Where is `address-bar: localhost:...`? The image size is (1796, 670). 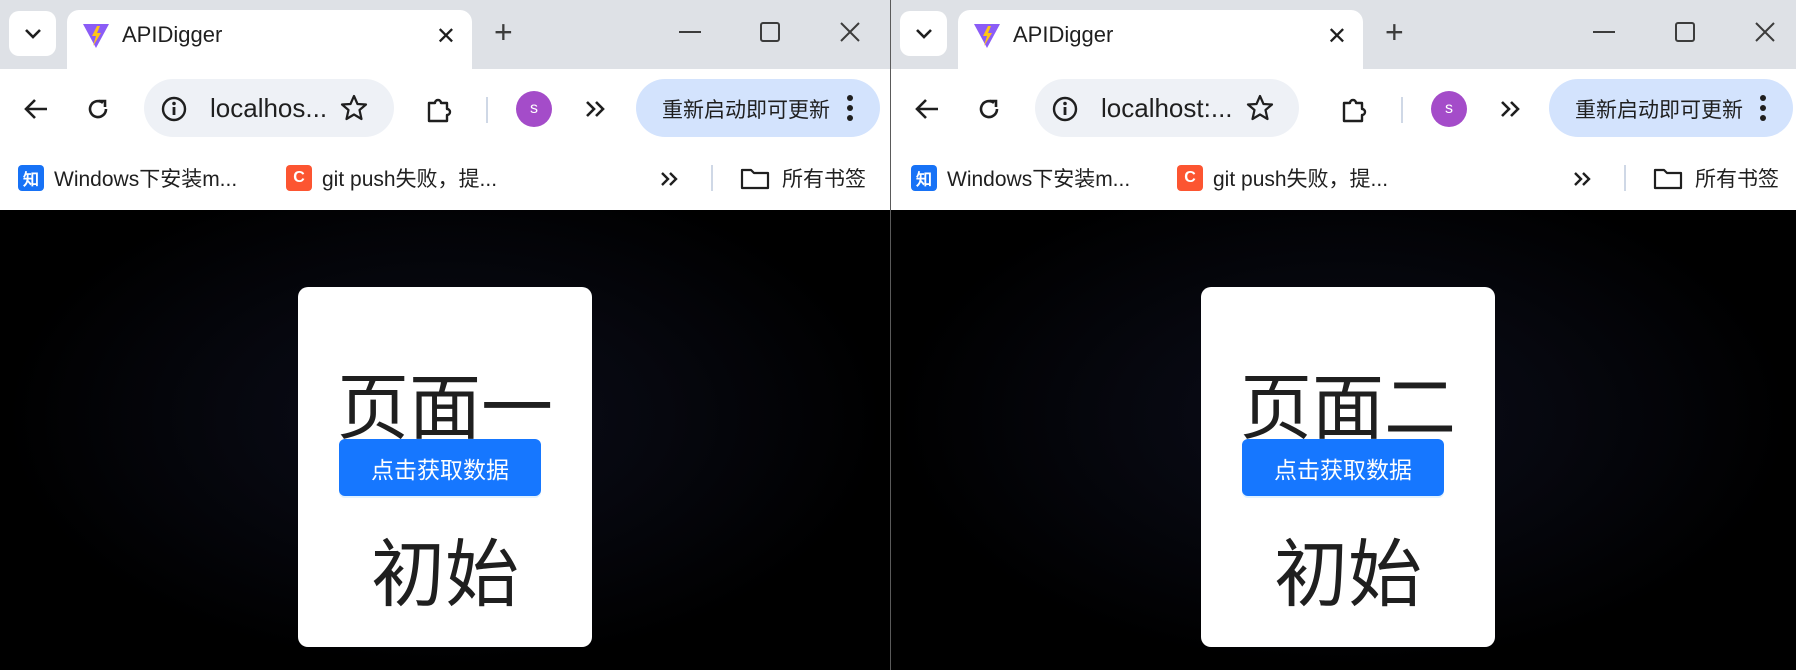 address-bar: localhost:... is located at coordinates (1167, 108).